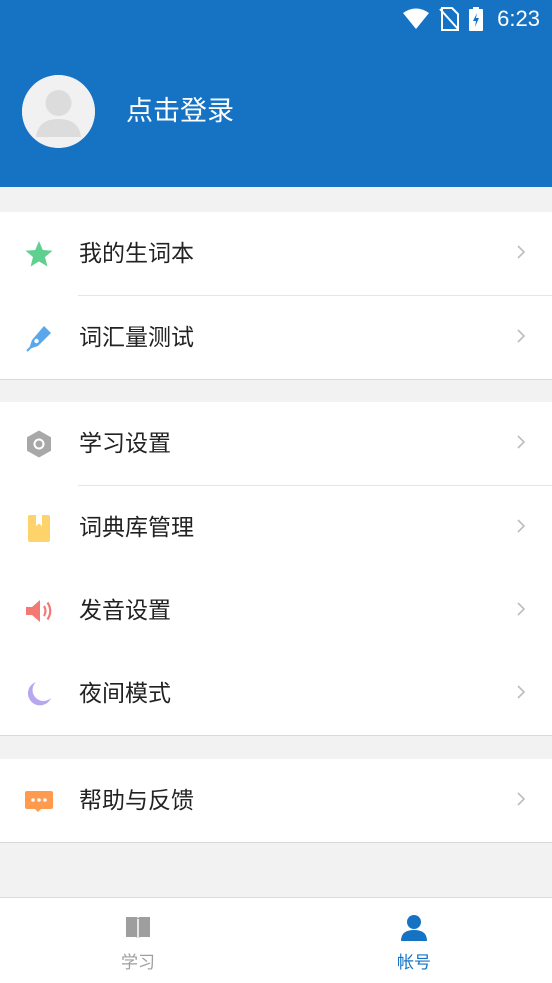 The height and width of the screenshot is (983, 552). Describe the element at coordinates (39, 801) in the screenshot. I see `chat-bubble-icon` at that location.